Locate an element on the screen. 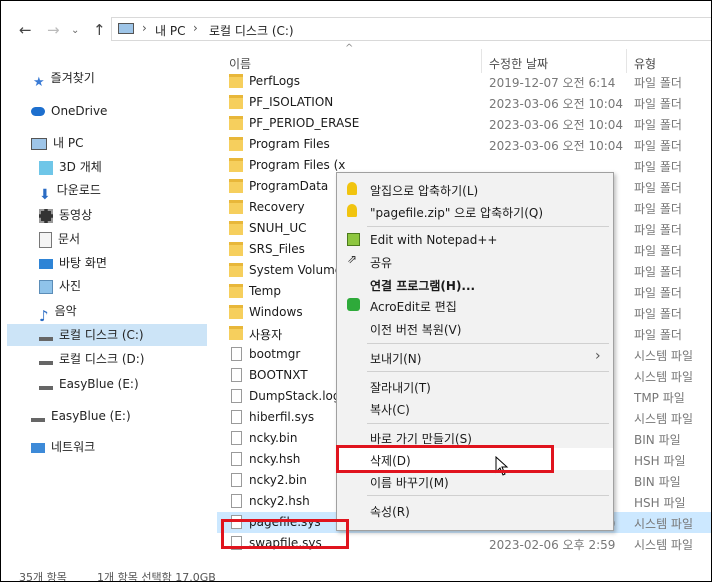 The width and height of the screenshot is (714, 584). file-row: PF_PERIOD_ERASE 2023-03-06 오전 10:04 파일 폴더 is located at coordinates (464, 123).